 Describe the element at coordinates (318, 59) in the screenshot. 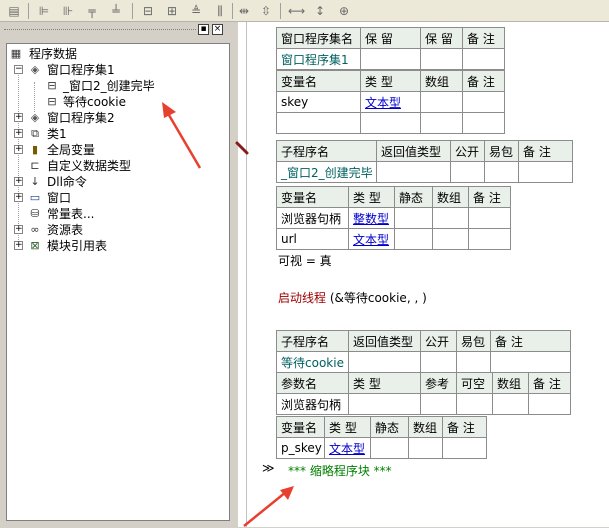

I see `table-cell: 窗口程序集1` at that location.